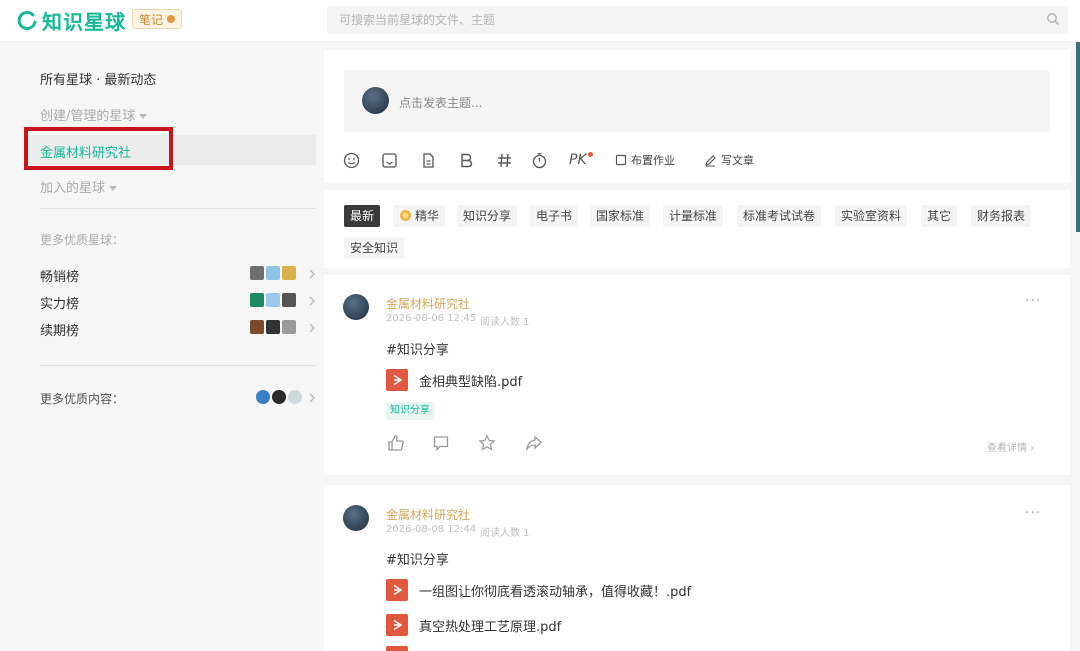 The height and width of the screenshot is (651, 1080). I want to click on hashtag-button, so click(504, 160).